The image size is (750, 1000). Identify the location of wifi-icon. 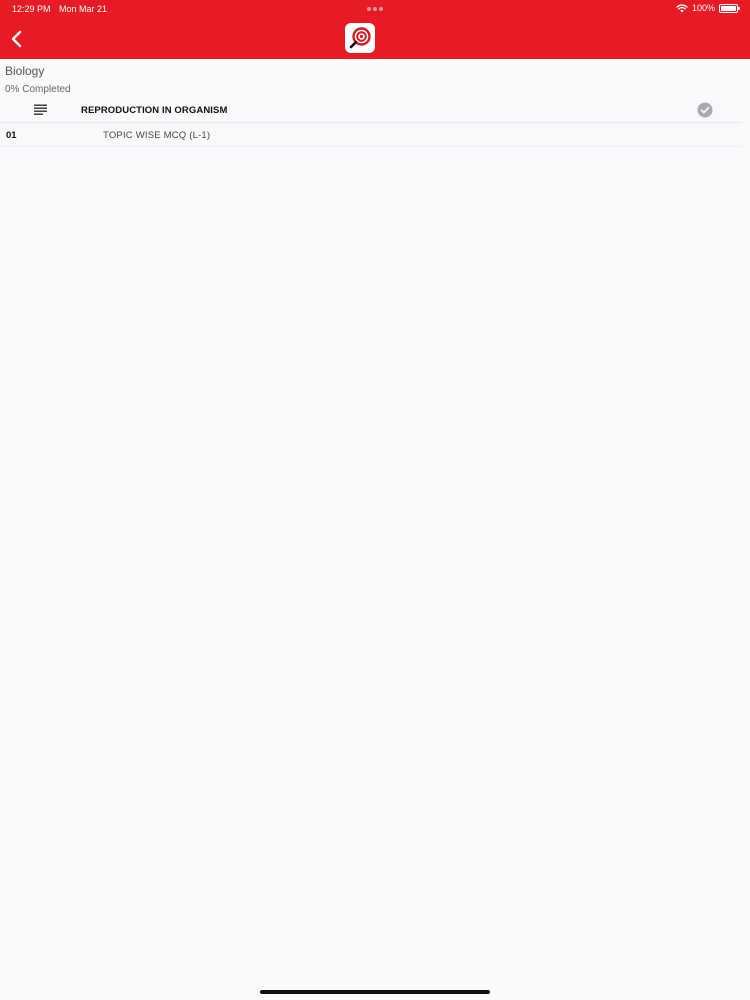
(682, 8).